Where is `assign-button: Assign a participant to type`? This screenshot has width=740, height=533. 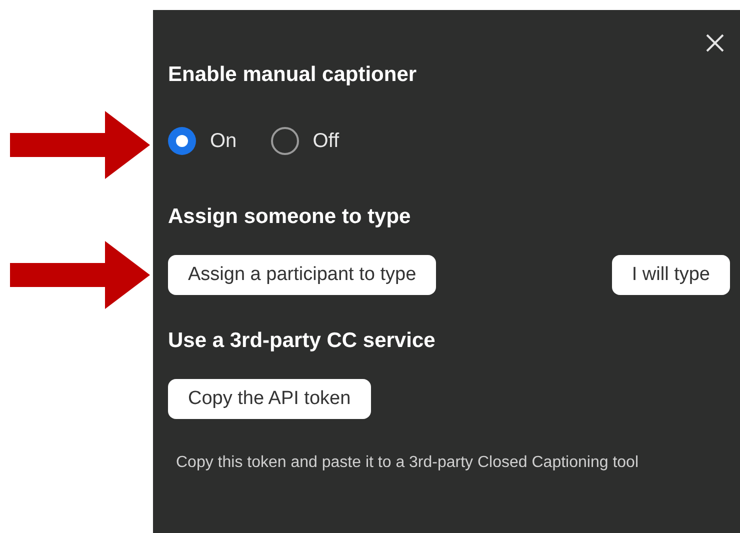 assign-button: Assign a participant to type is located at coordinates (302, 275).